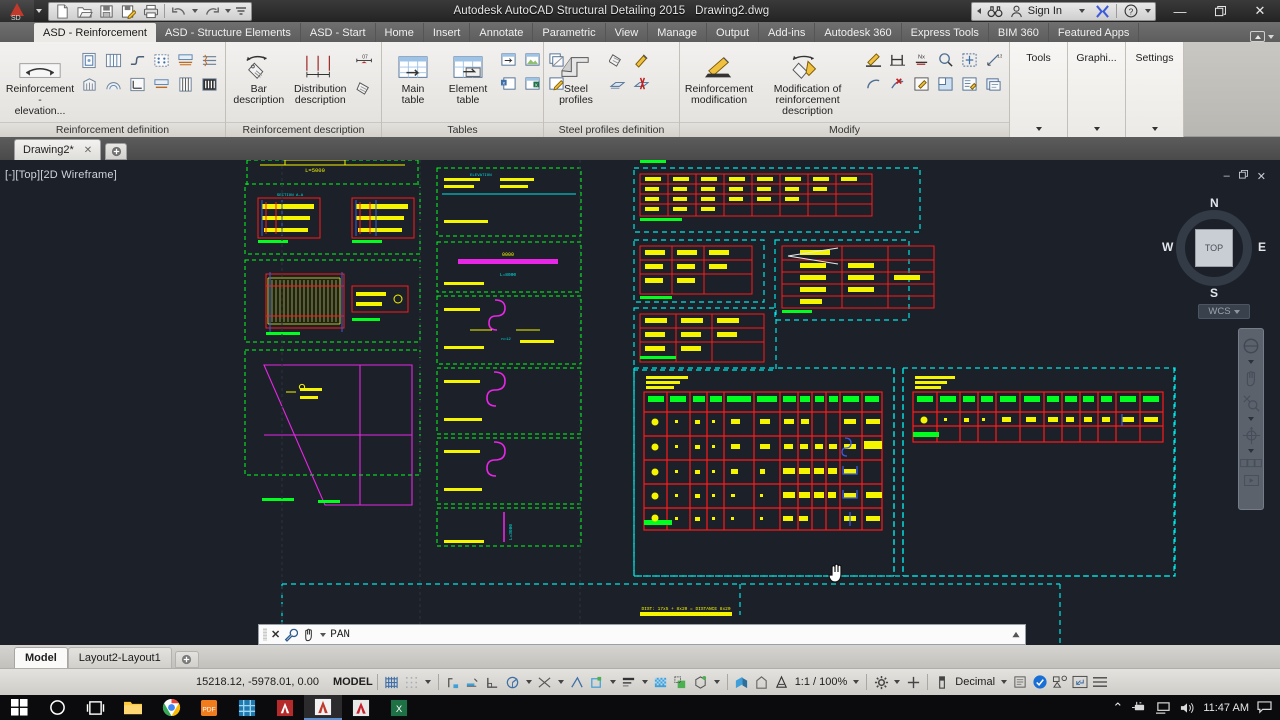 This screenshot has height=720, width=1280. I want to click on ribbon-tab-asd-start: ASD - Start, so click(338, 32).